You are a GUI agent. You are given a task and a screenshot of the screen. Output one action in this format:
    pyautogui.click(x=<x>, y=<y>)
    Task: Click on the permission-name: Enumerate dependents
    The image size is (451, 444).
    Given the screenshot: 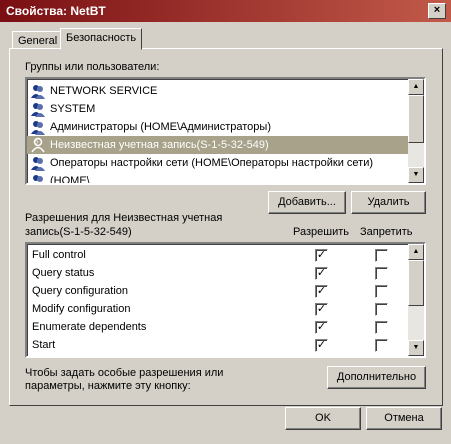 What is the action you would take?
    pyautogui.click(x=89, y=327)
    